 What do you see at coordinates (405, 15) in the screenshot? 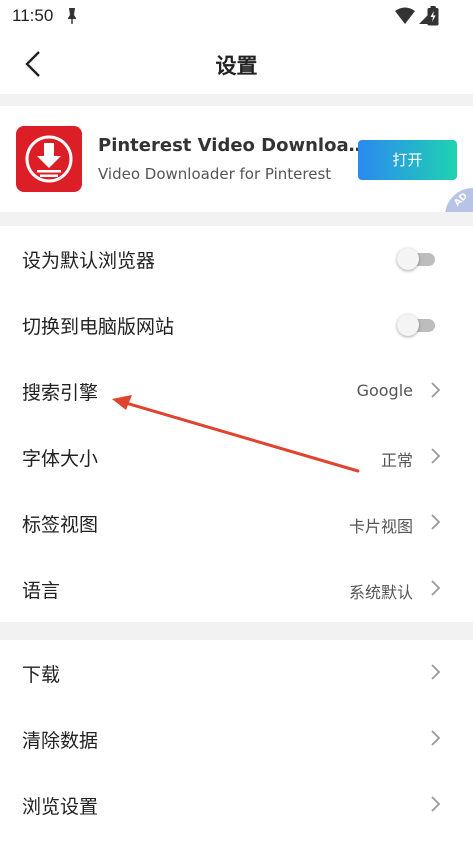
I see `wifi-icon` at bounding box center [405, 15].